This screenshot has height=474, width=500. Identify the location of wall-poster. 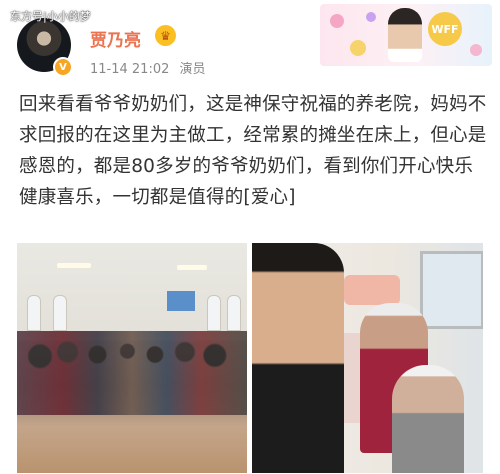
(181, 301).